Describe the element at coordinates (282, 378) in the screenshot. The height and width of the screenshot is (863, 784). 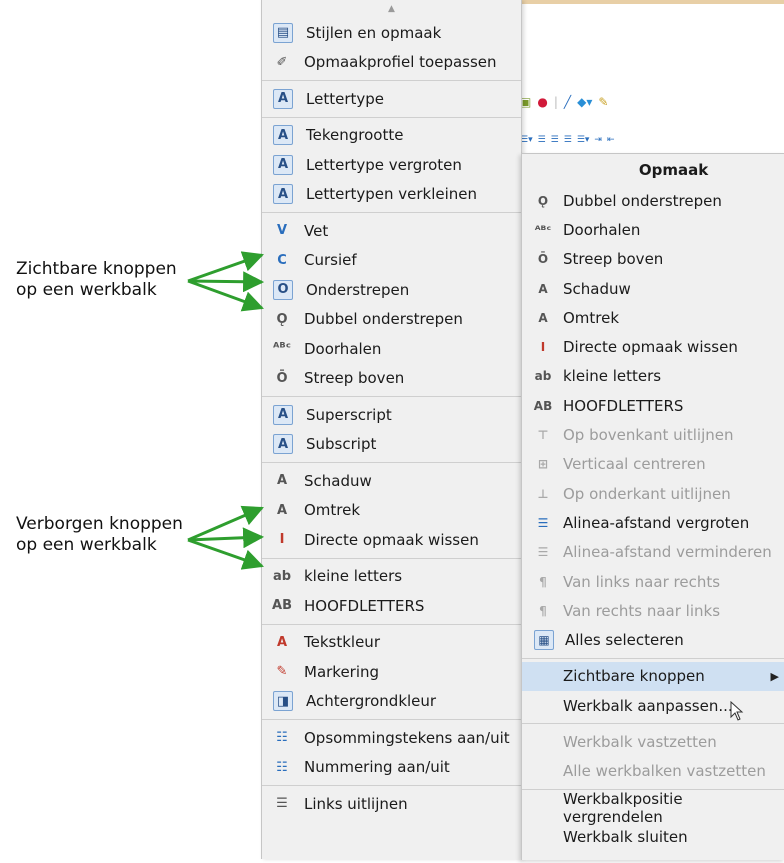
I see `overline-icon: Ō` at that location.